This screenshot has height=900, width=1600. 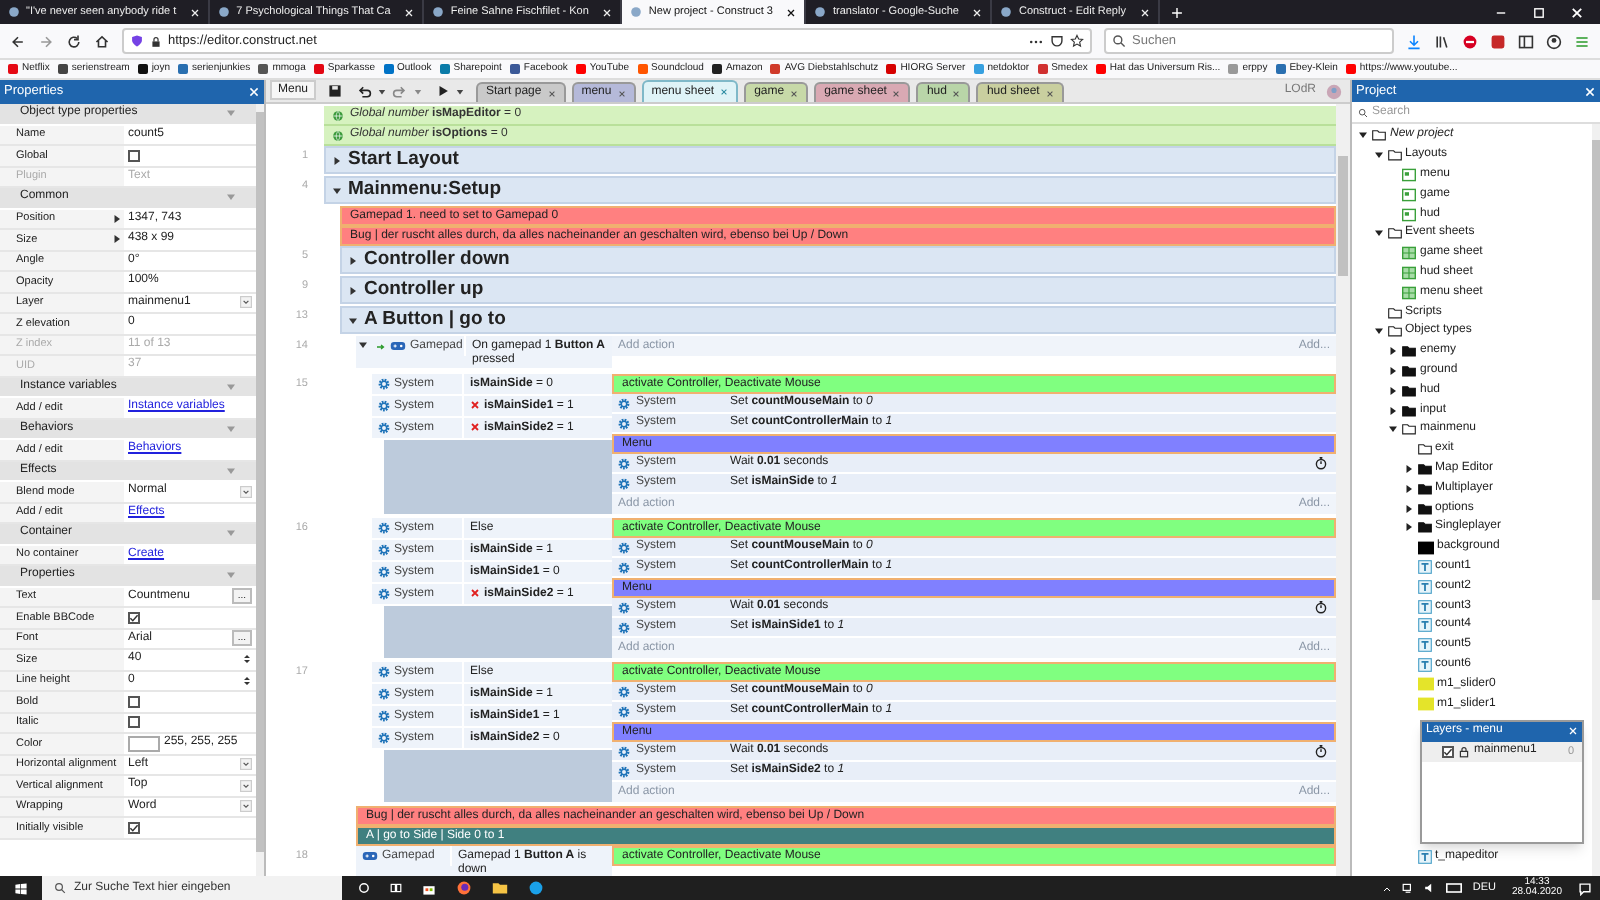 I want to click on forward-icon, so click(x=46, y=41).